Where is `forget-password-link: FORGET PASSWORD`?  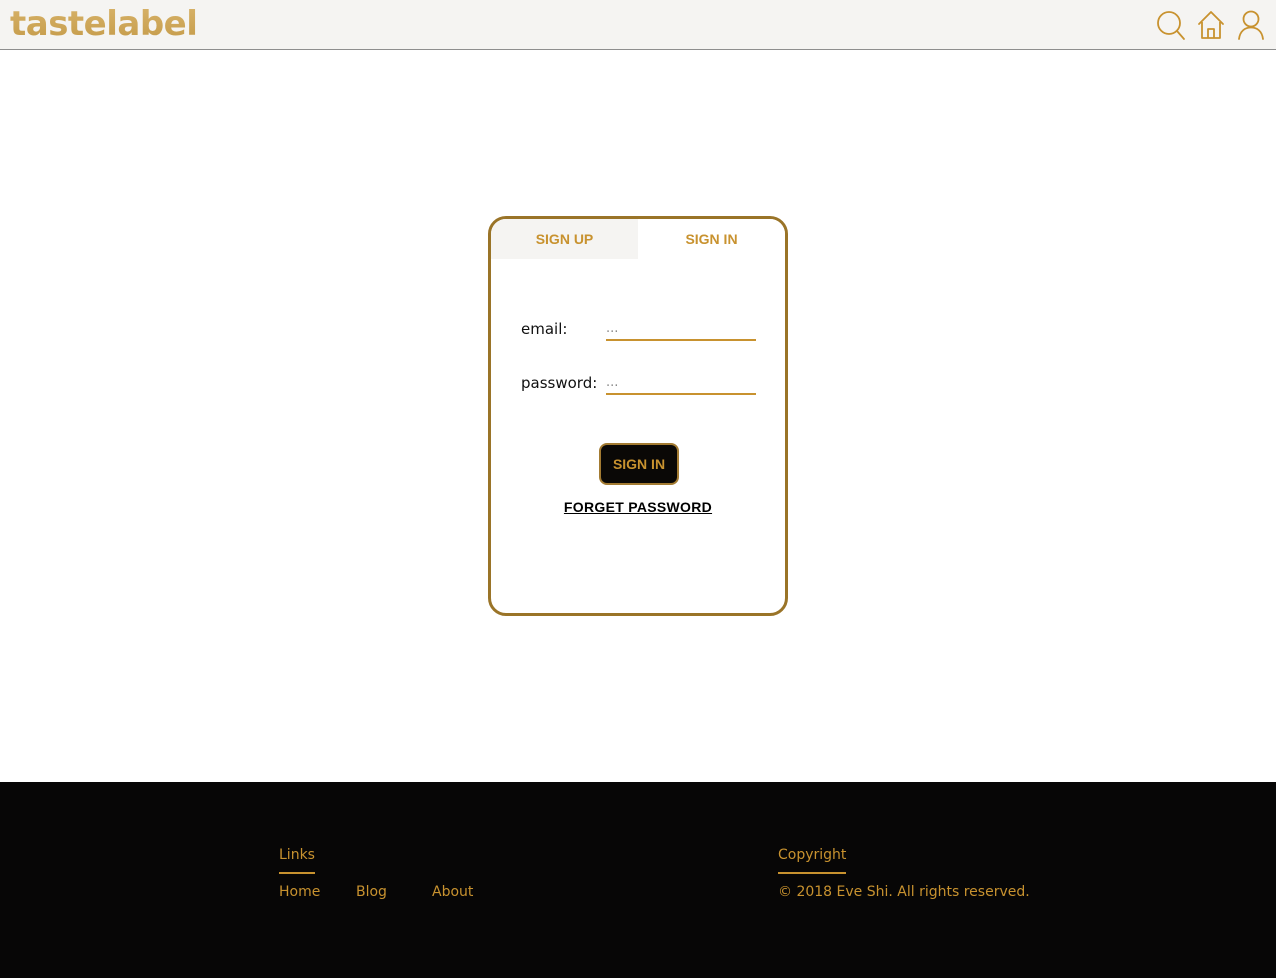 forget-password-link: FORGET PASSWORD is located at coordinates (638, 507).